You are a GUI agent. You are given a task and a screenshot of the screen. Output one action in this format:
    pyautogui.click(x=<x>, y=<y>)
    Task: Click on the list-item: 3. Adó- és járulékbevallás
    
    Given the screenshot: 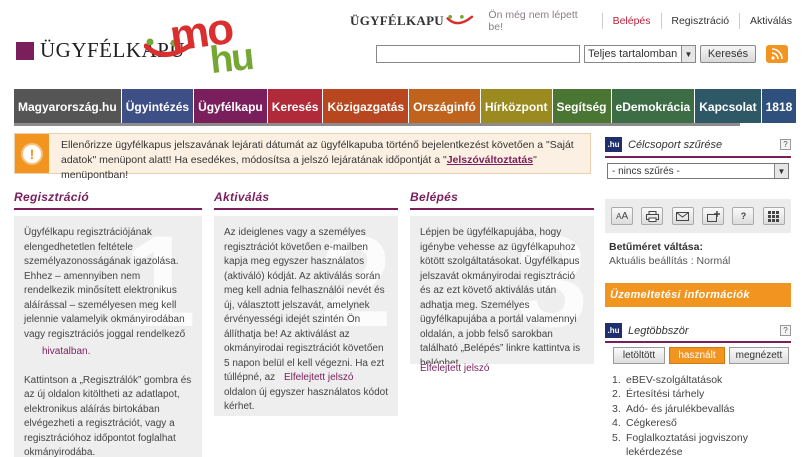 What is the action you would take?
    pyautogui.click(x=699, y=409)
    